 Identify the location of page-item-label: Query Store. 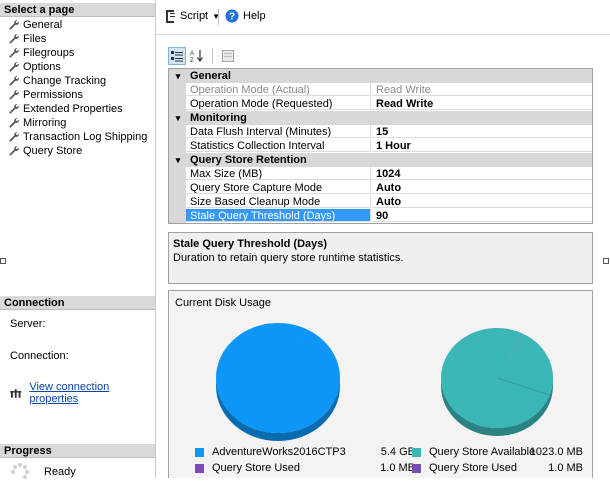
(53, 151).